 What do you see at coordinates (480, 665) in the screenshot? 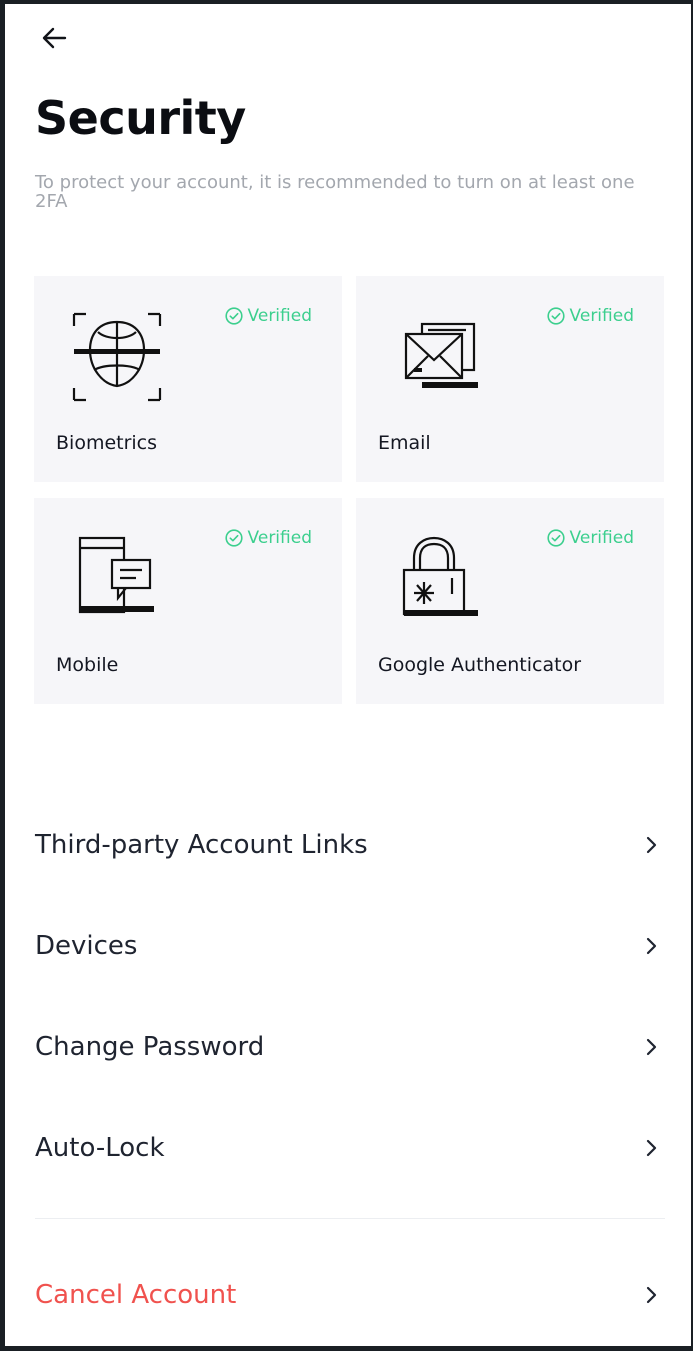
I see `method-card-label: Google Authenticator` at bounding box center [480, 665].